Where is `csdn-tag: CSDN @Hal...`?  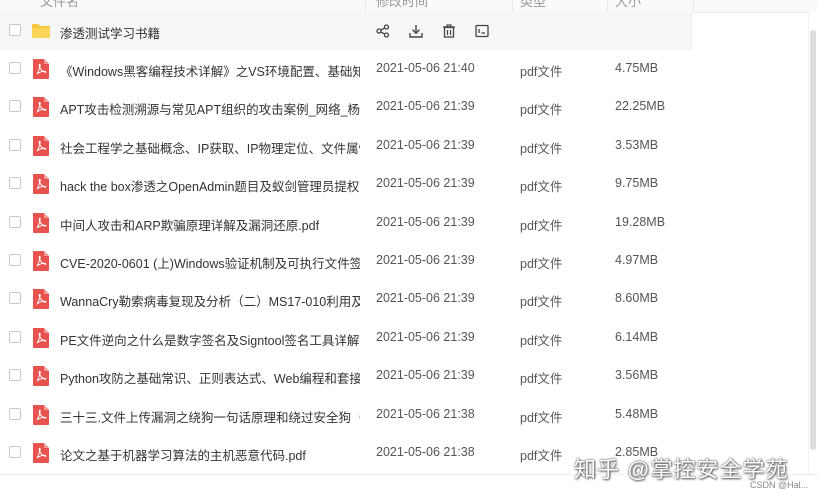 csdn-tag: CSDN @Hal... is located at coordinates (779, 485).